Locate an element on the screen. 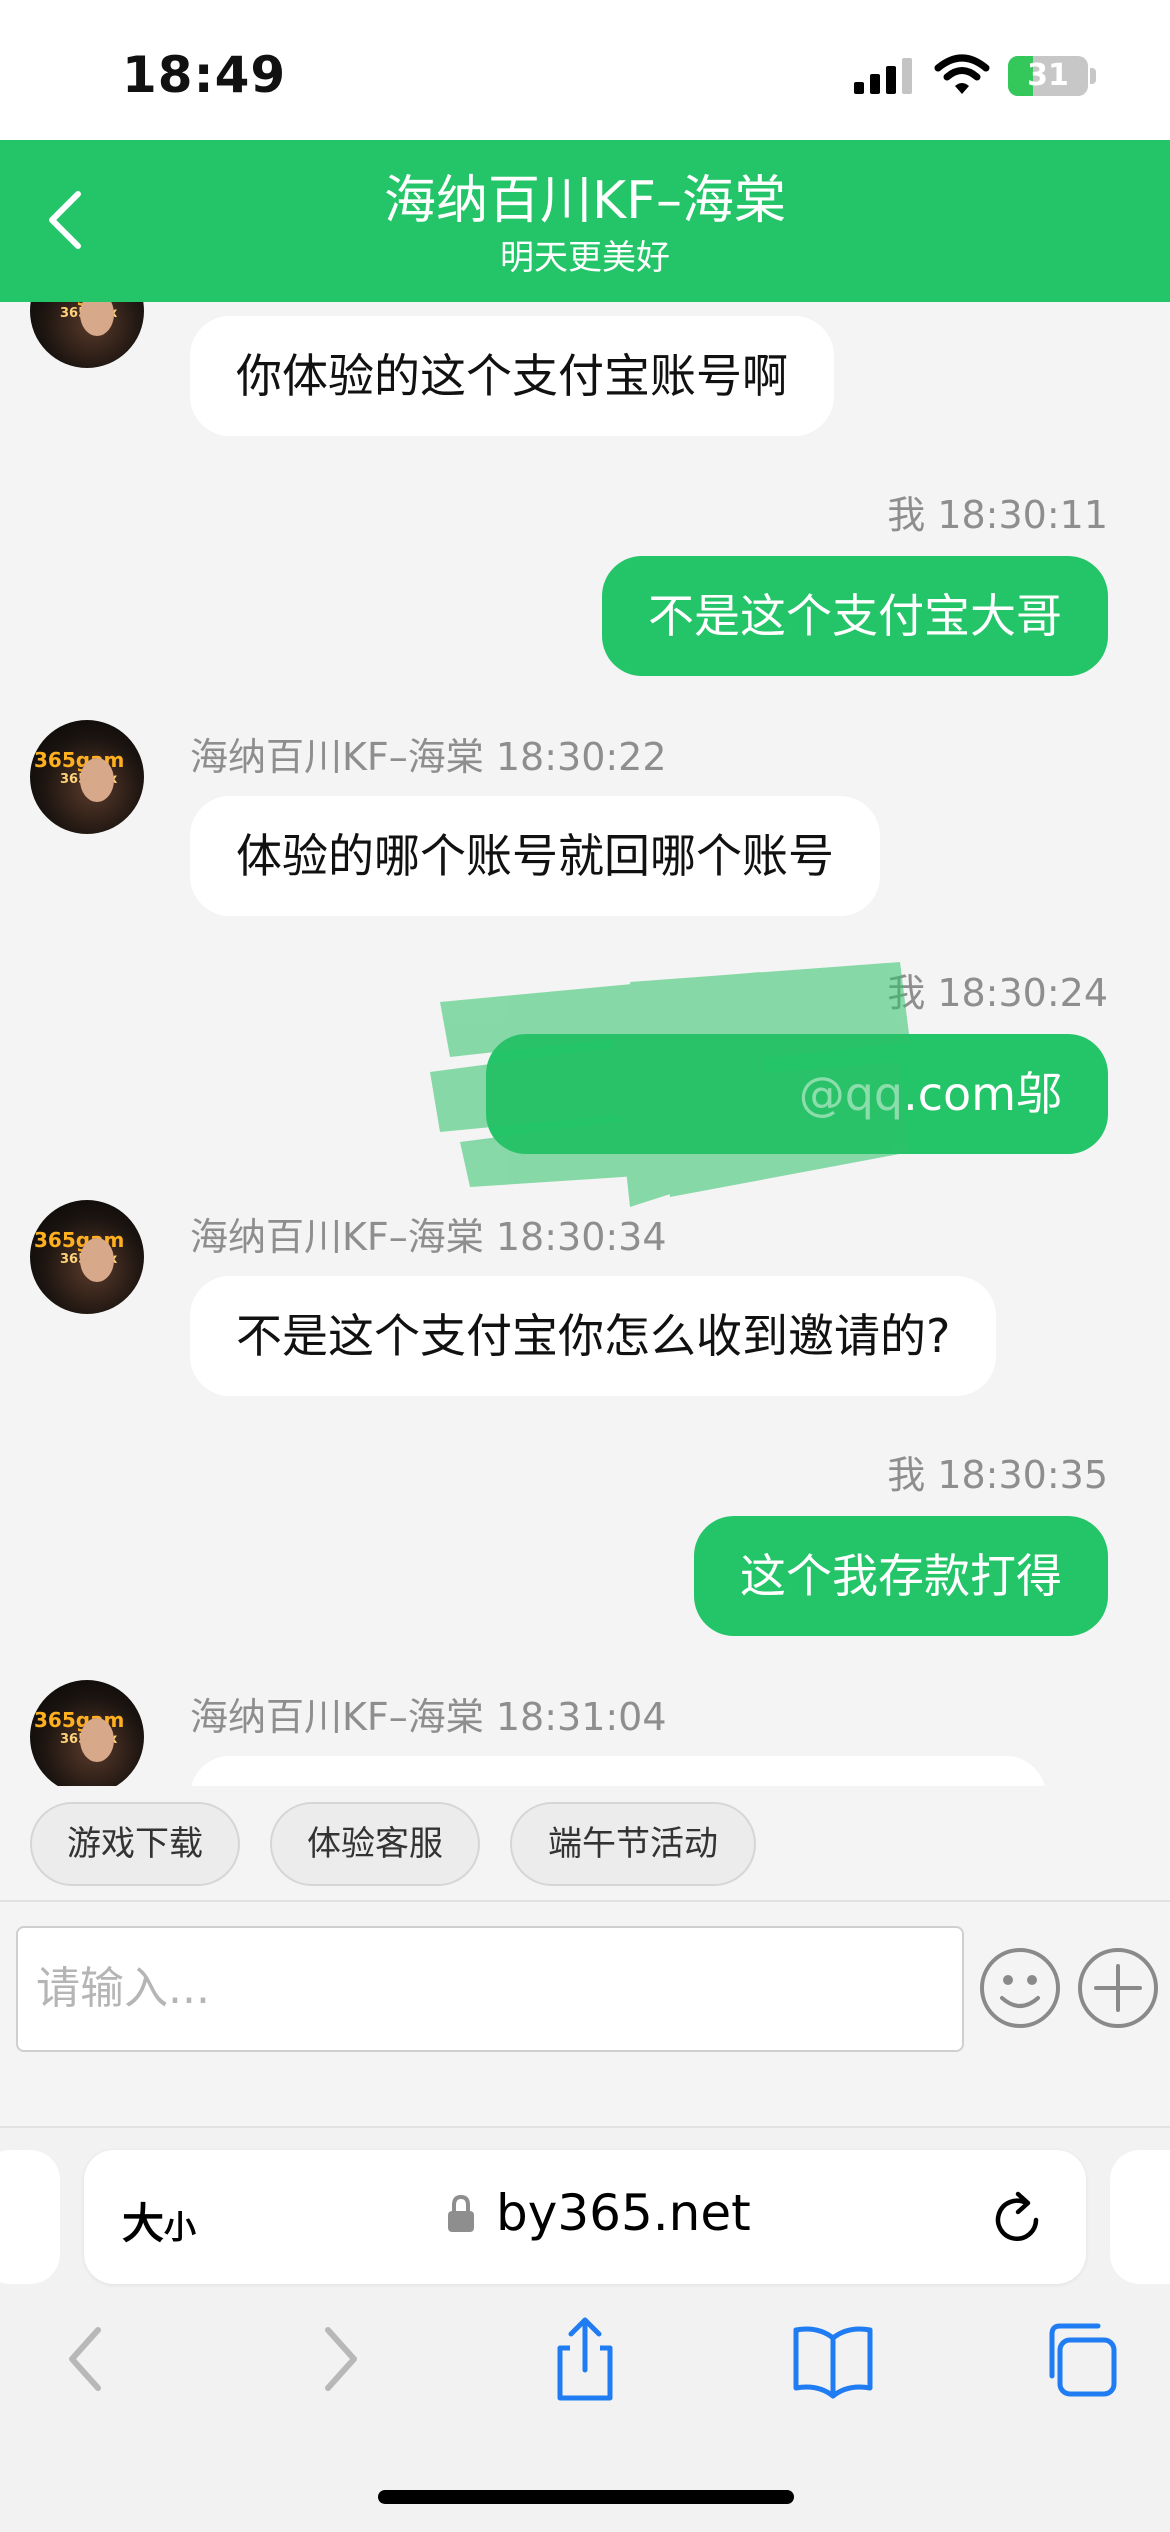 The height and width of the screenshot is (2532, 1170). message-bubble-incoming: 体验的哪个账号就回哪个账号 is located at coordinates (535, 856).